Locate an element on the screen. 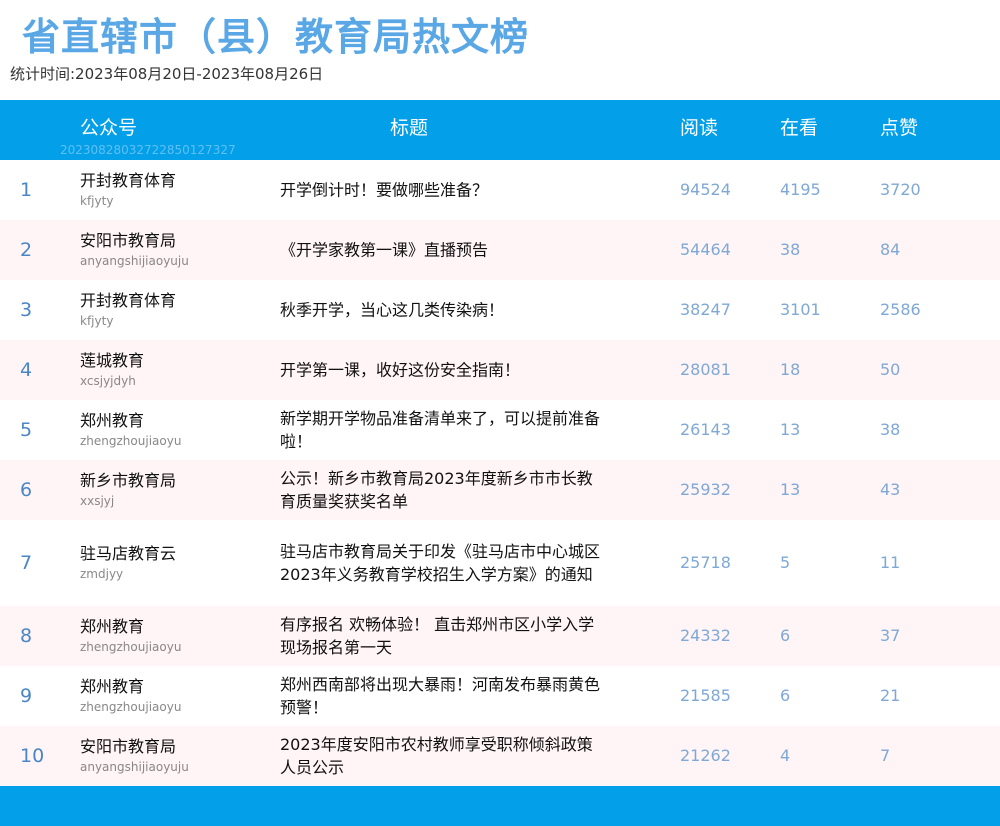  header-reads: 阅读 is located at coordinates (699, 128).